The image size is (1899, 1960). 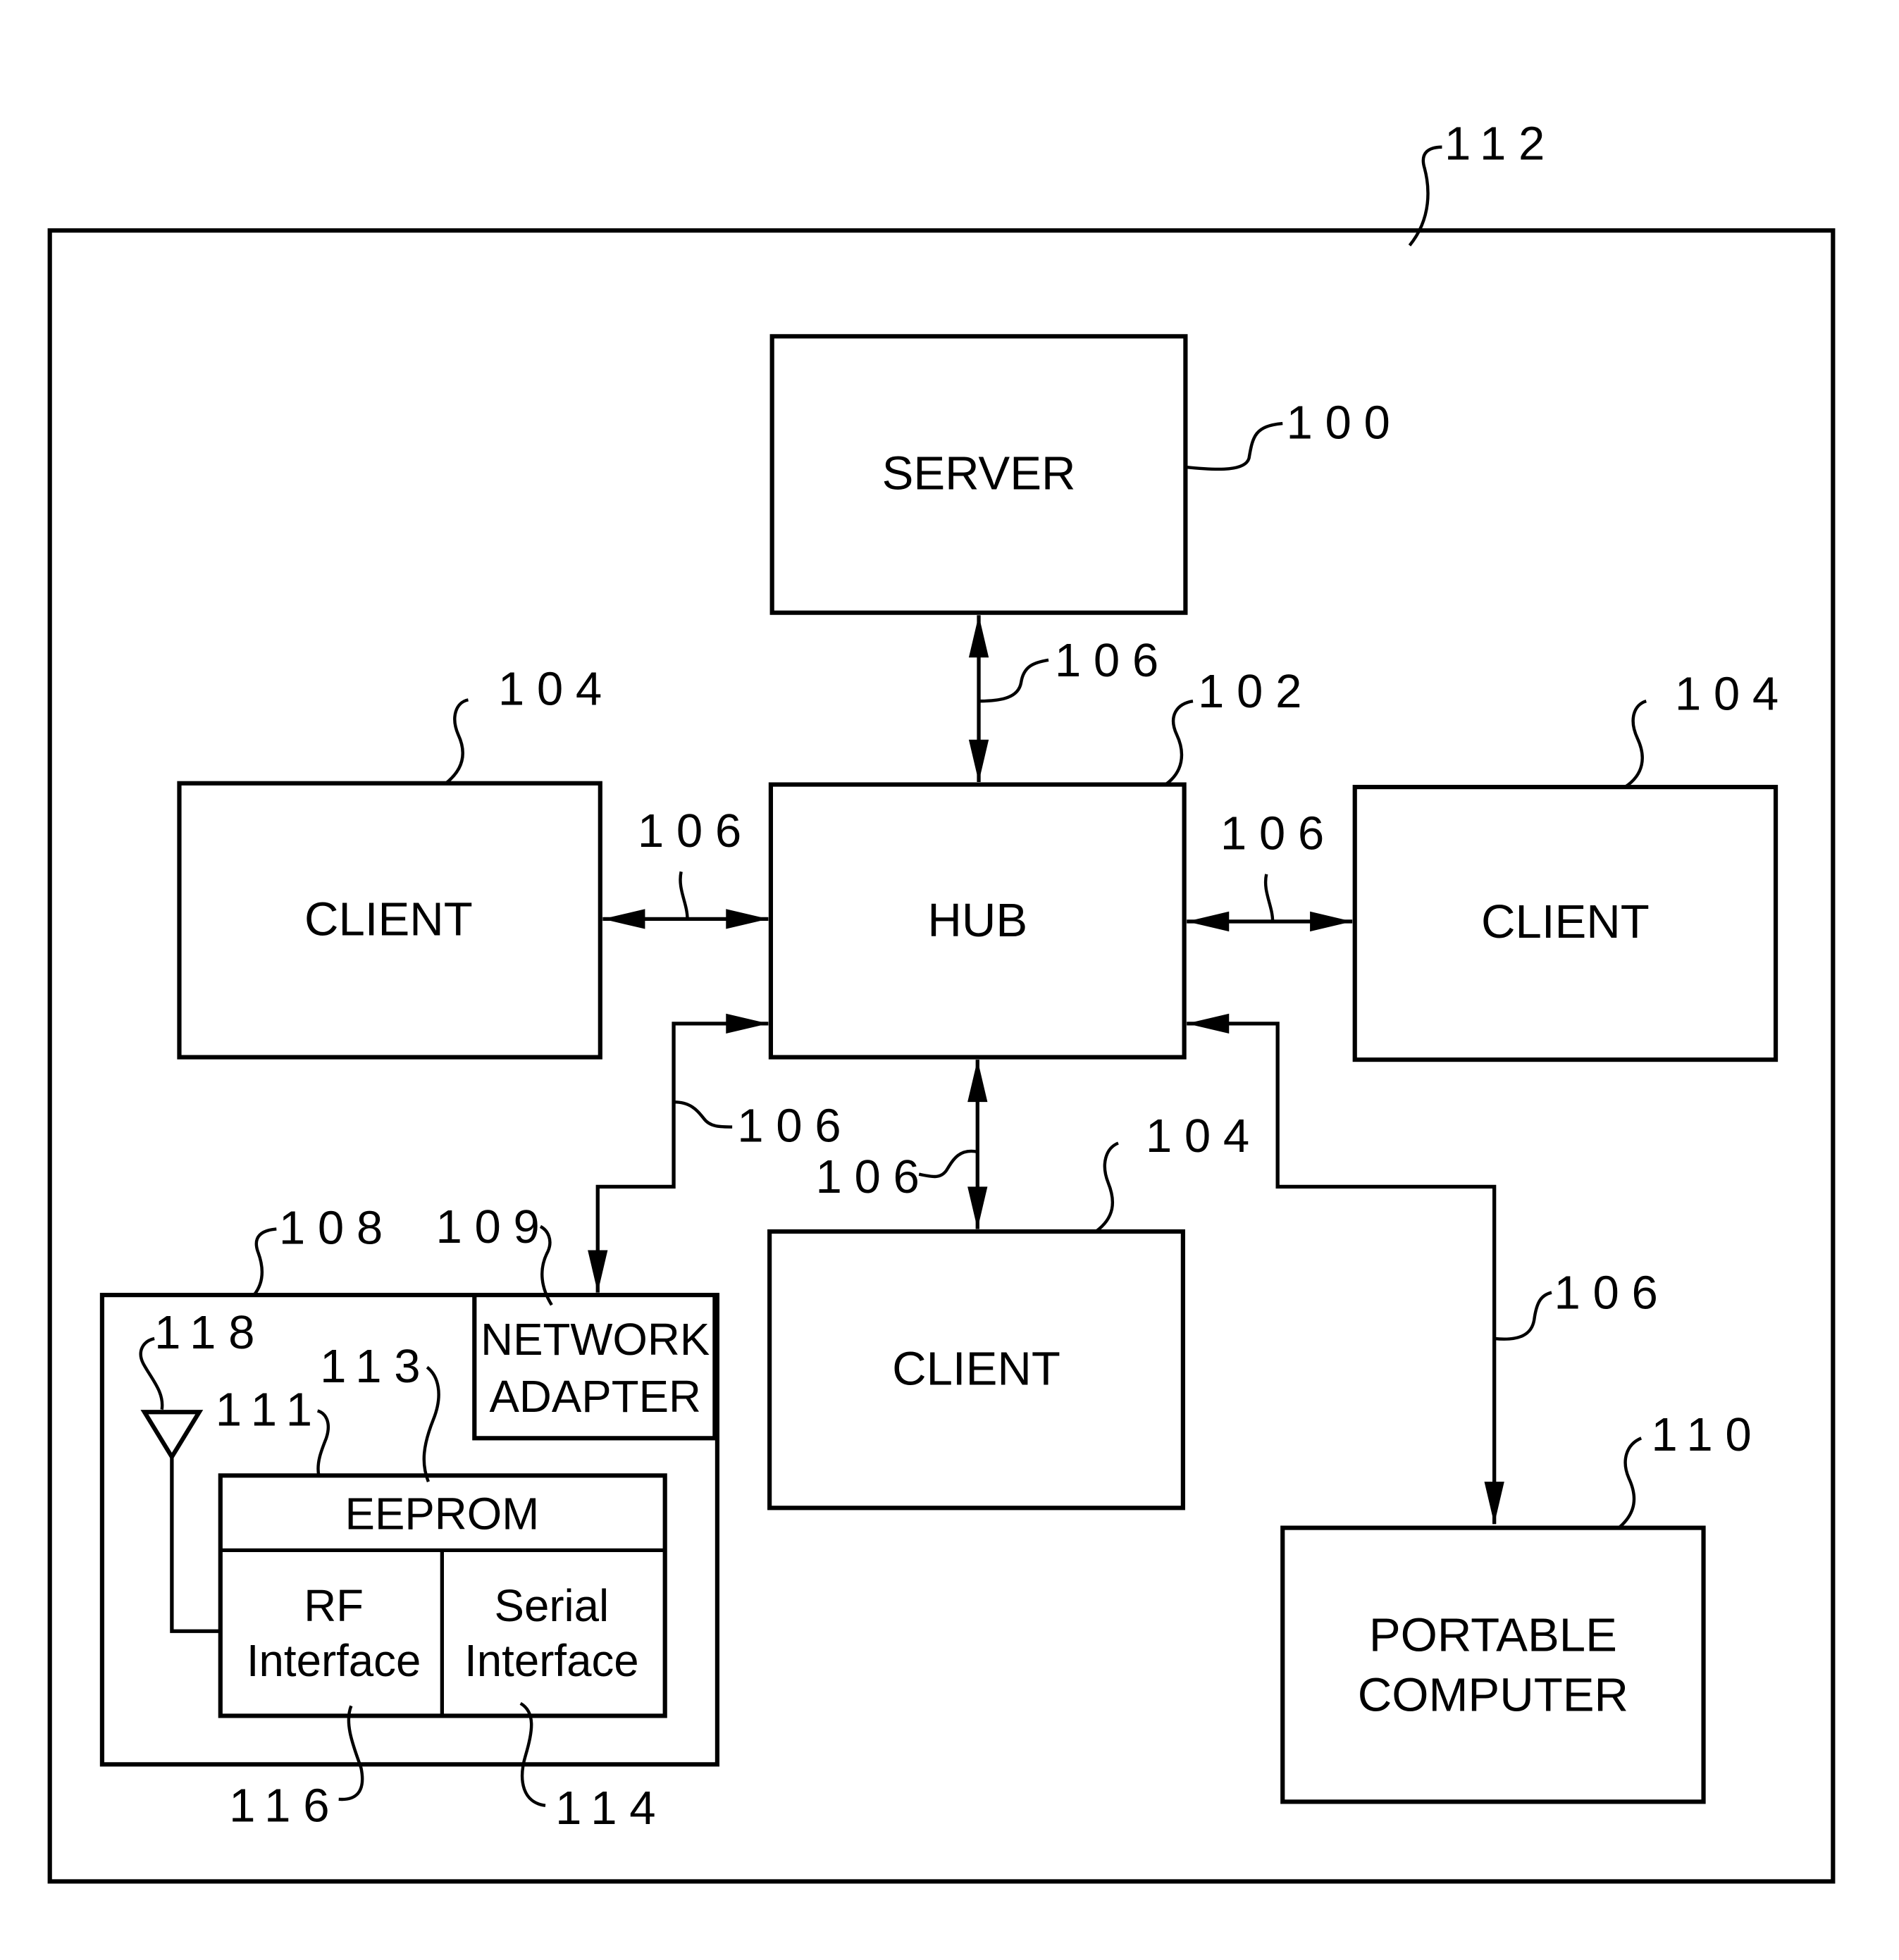 I want to click on connection-ref-left: 106, so click(x=696, y=831).